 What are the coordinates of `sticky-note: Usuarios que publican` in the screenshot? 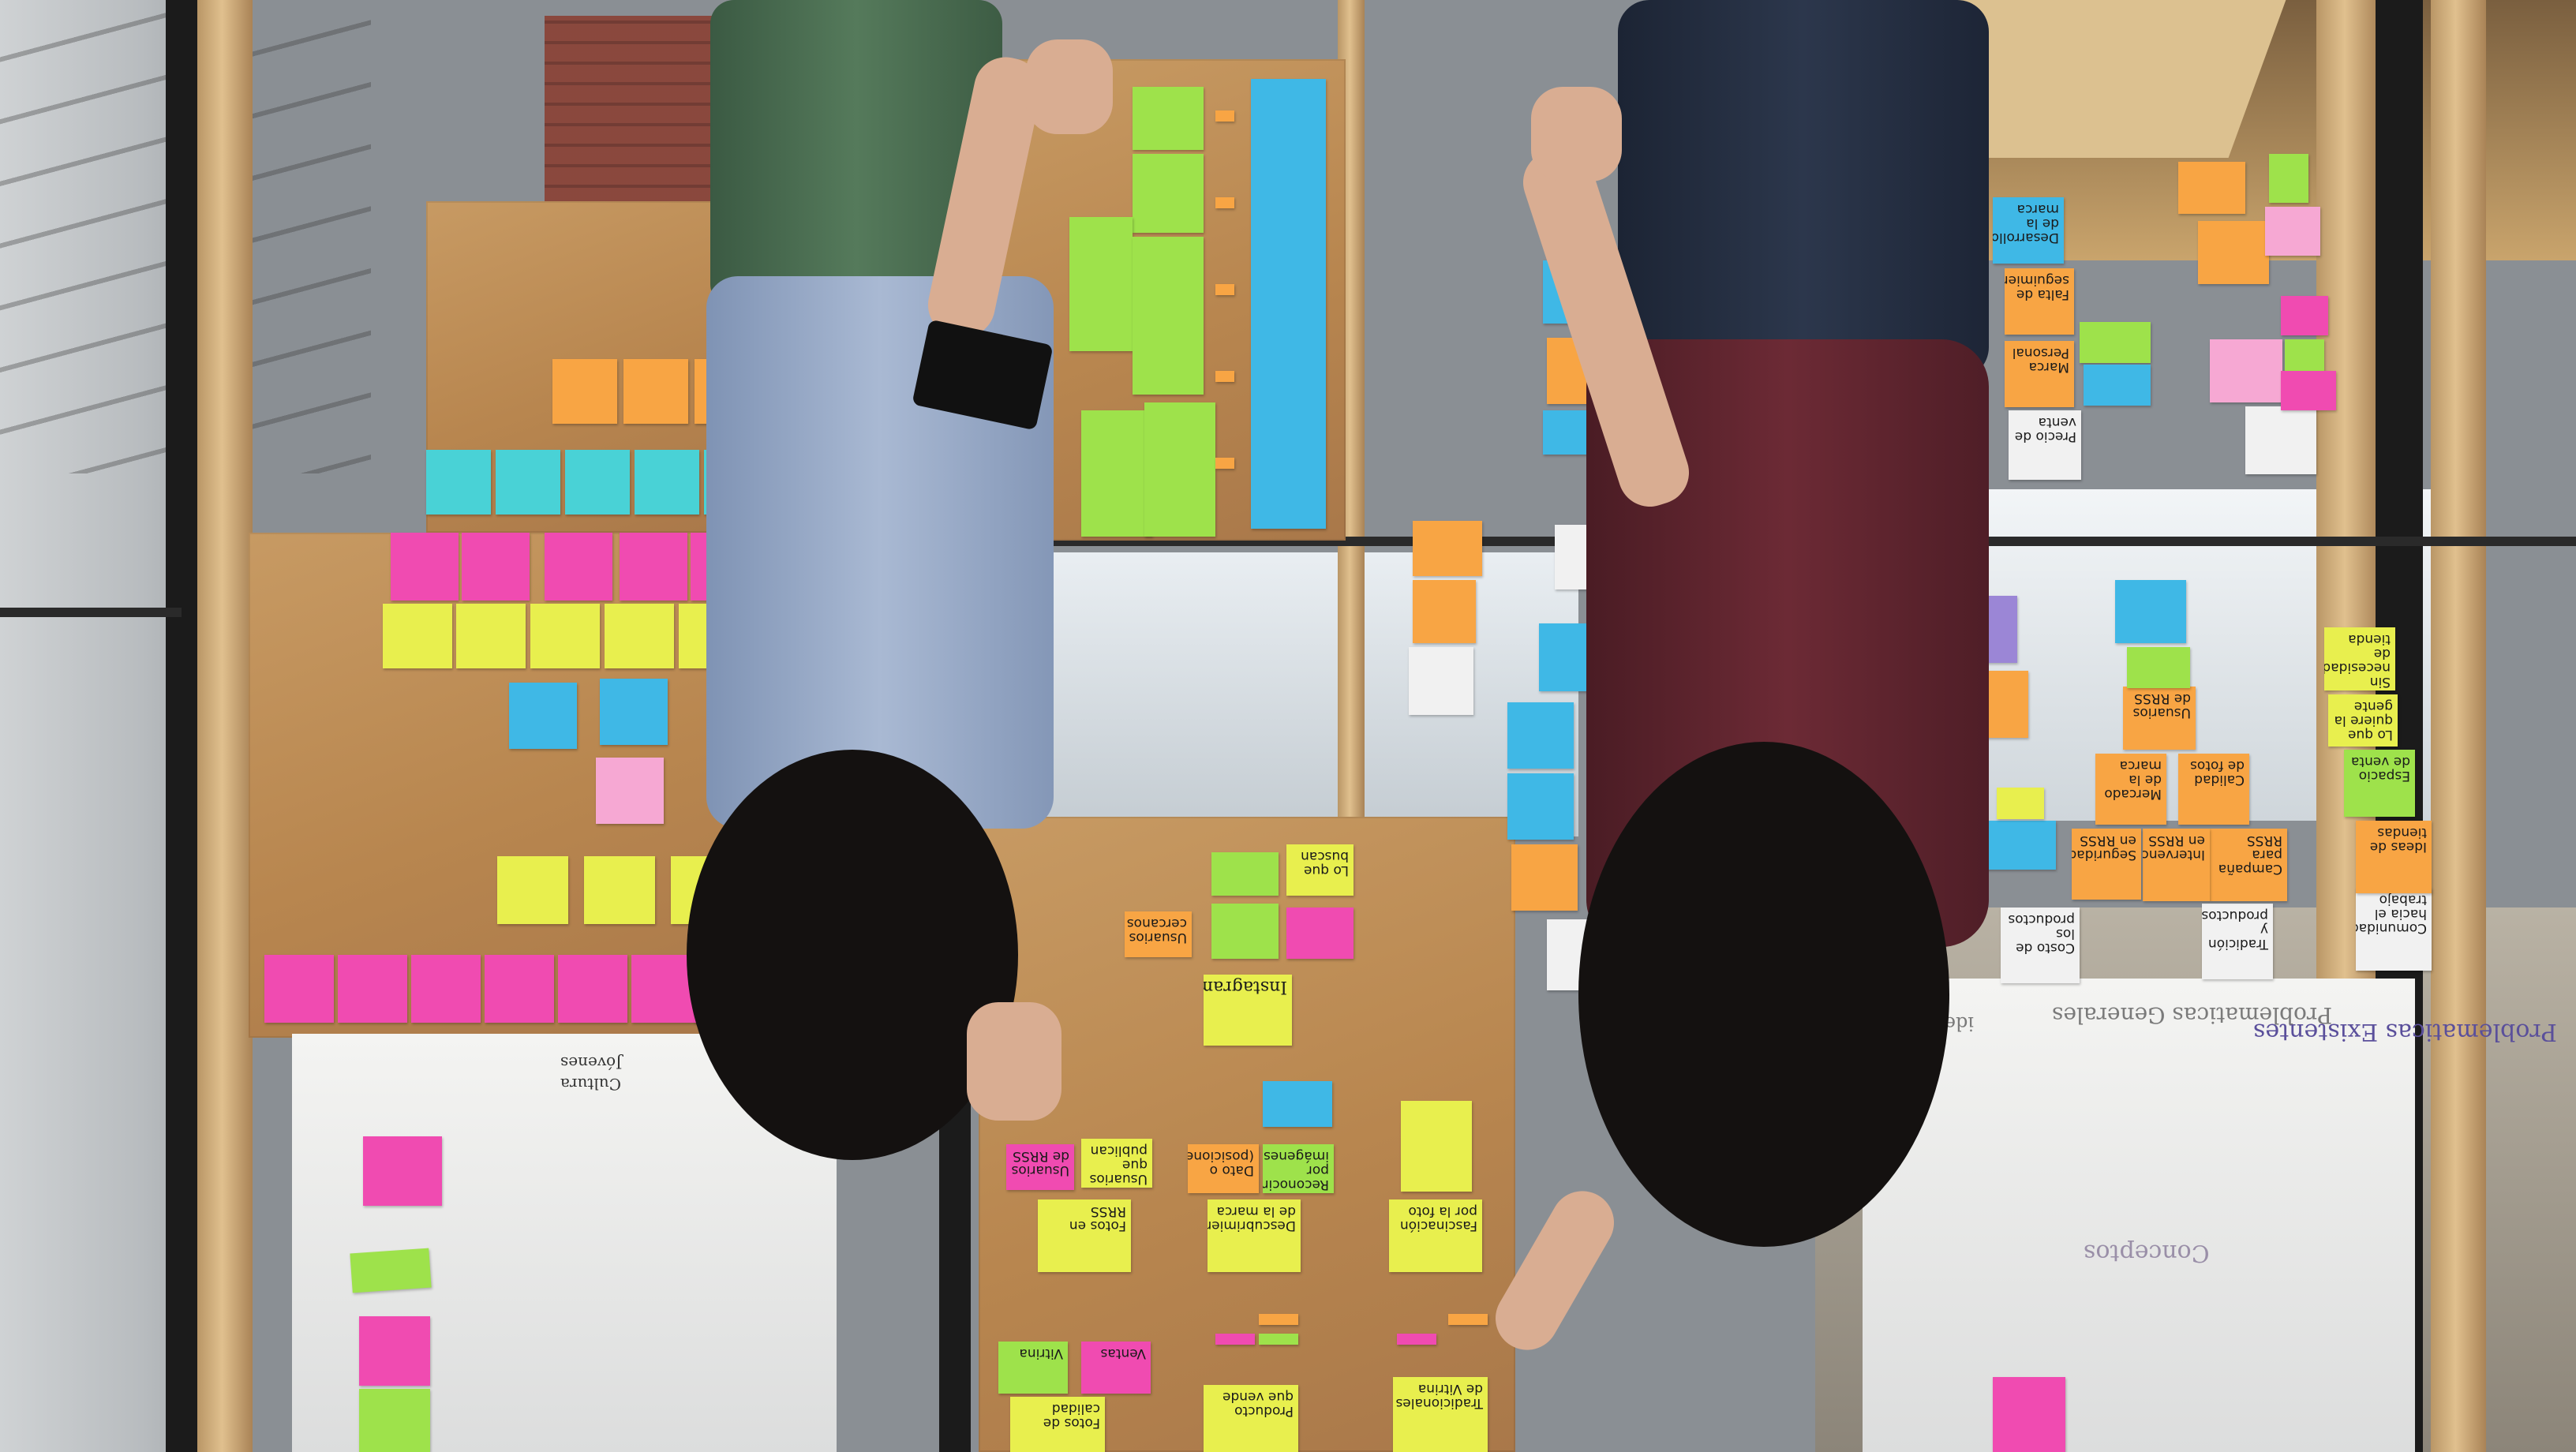 It's located at (1116, 1163).